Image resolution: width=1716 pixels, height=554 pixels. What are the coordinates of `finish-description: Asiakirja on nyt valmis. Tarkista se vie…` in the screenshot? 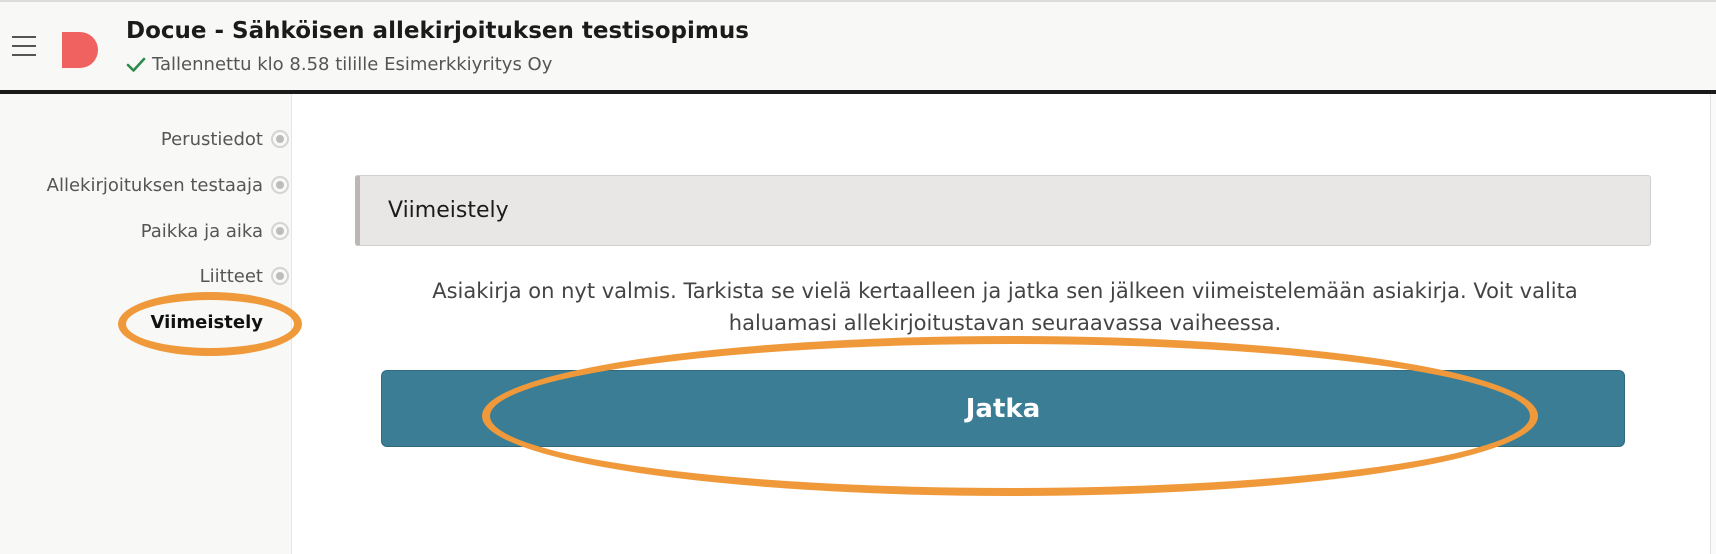 It's located at (1005, 307).